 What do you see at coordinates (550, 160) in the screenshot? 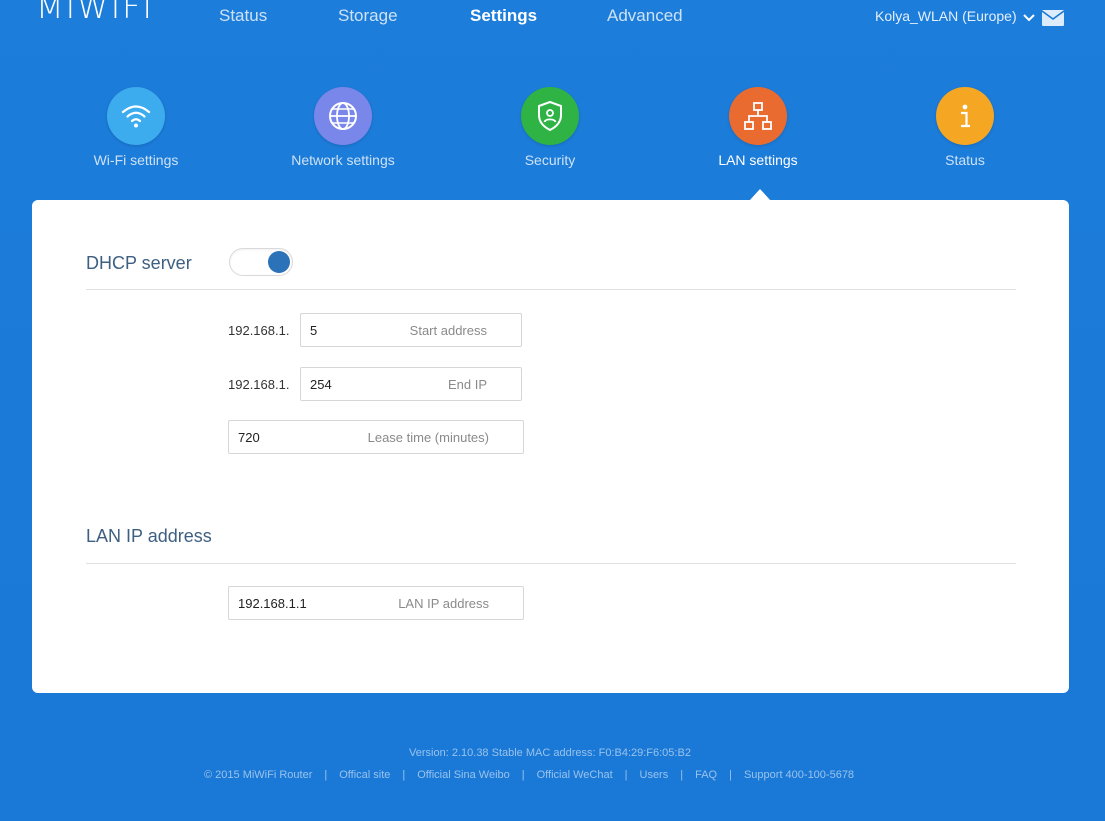
I see `category-label: Security` at bounding box center [550, 160].